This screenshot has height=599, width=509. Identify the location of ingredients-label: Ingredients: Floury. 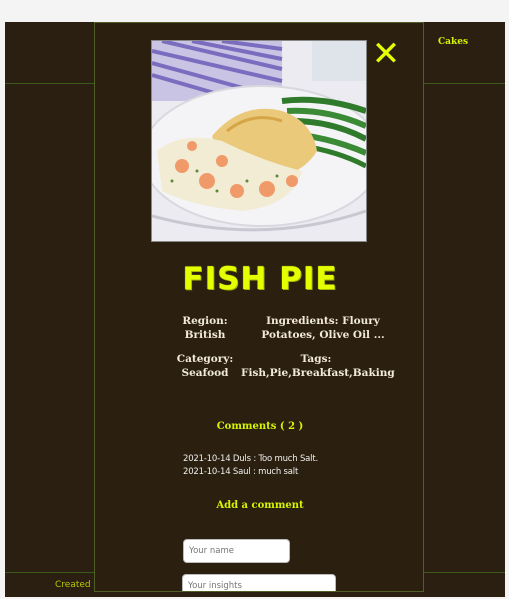
(323, 321).